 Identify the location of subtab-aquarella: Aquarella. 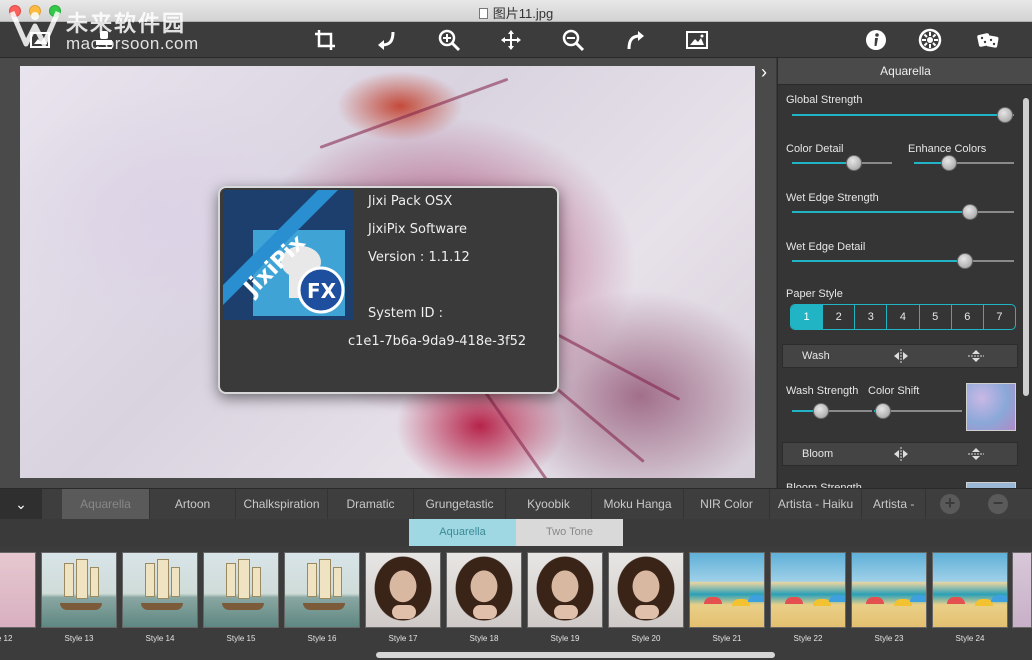
(462, 532).